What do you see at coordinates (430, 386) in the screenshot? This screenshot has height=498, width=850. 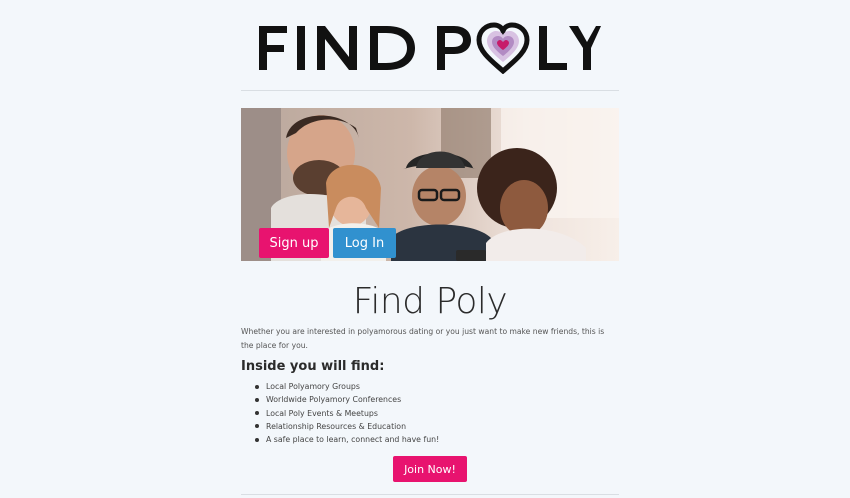 I see `list-item: Local Polyamory Groups` at bounding box center [430, 386].